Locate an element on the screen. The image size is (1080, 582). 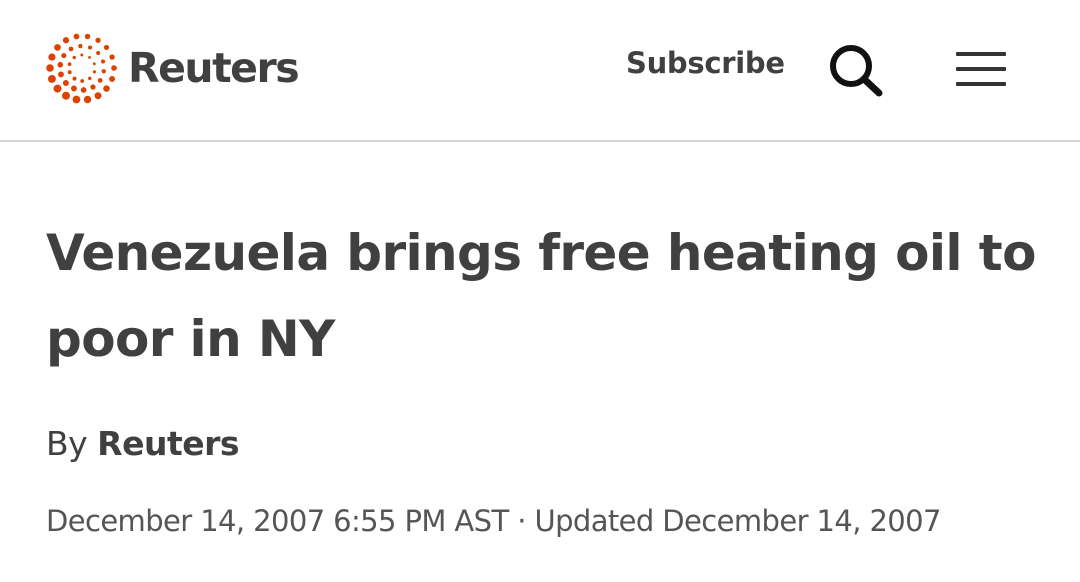
reuters-logo: Reuters is located at coordinates (172, 68).